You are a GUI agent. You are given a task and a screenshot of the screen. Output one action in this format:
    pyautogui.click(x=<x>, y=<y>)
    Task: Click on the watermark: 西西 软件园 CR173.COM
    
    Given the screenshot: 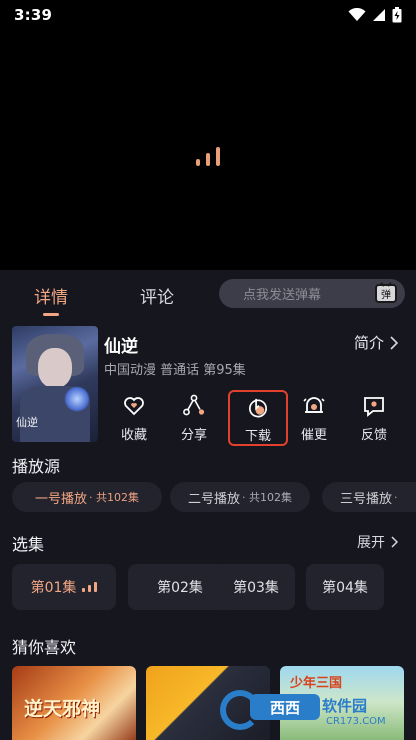 What is the action you would take?
    pyautogui.click(x=316, y=713)
    